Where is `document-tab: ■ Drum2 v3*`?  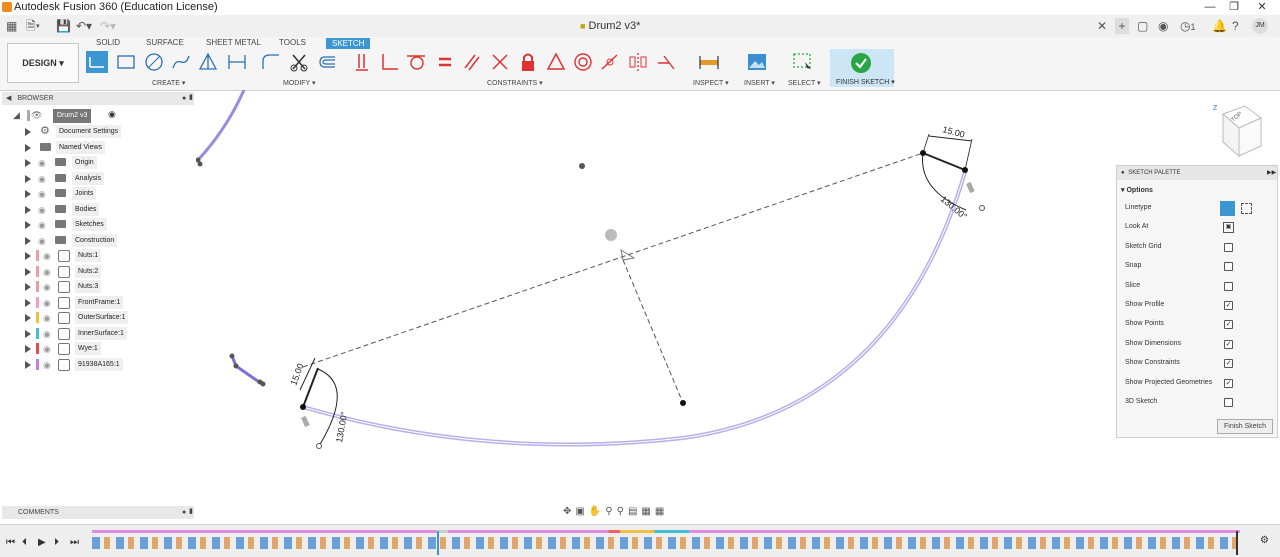 document-tab: ■ Drum2 v3* is located at coordinates (610, 26).